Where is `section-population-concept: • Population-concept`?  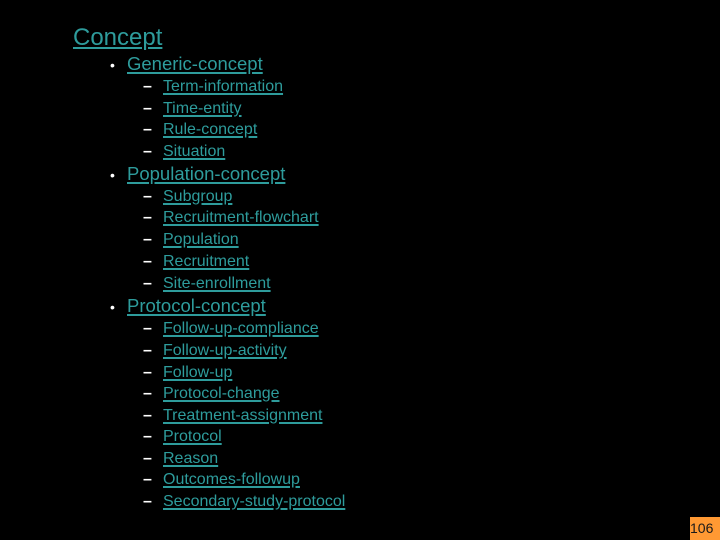 section-population-concept: • Population-concept is located at coordinates (196, 174).